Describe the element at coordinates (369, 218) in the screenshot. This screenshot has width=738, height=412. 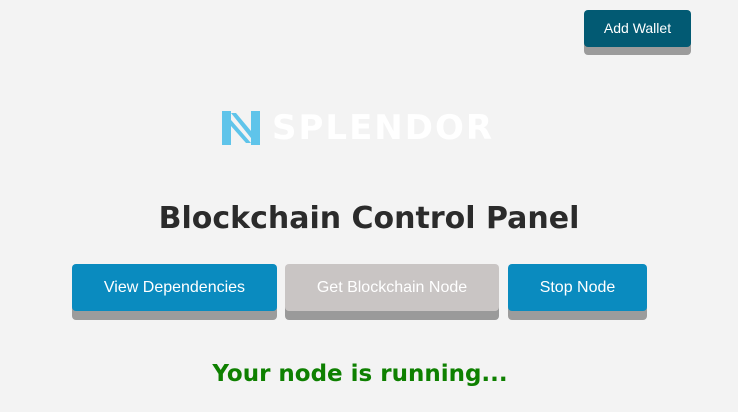
I see `page-title: Blockchain Control Panel` at that location.